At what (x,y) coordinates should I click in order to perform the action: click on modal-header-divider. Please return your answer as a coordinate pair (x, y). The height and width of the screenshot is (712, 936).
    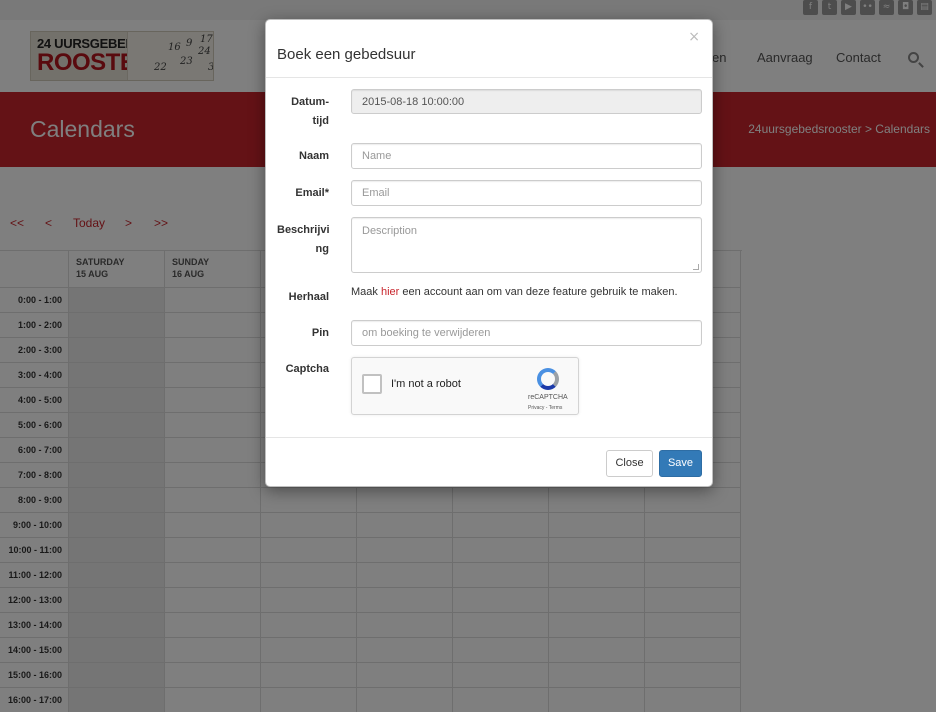
    Looking at the image, I should click on (489, 77).